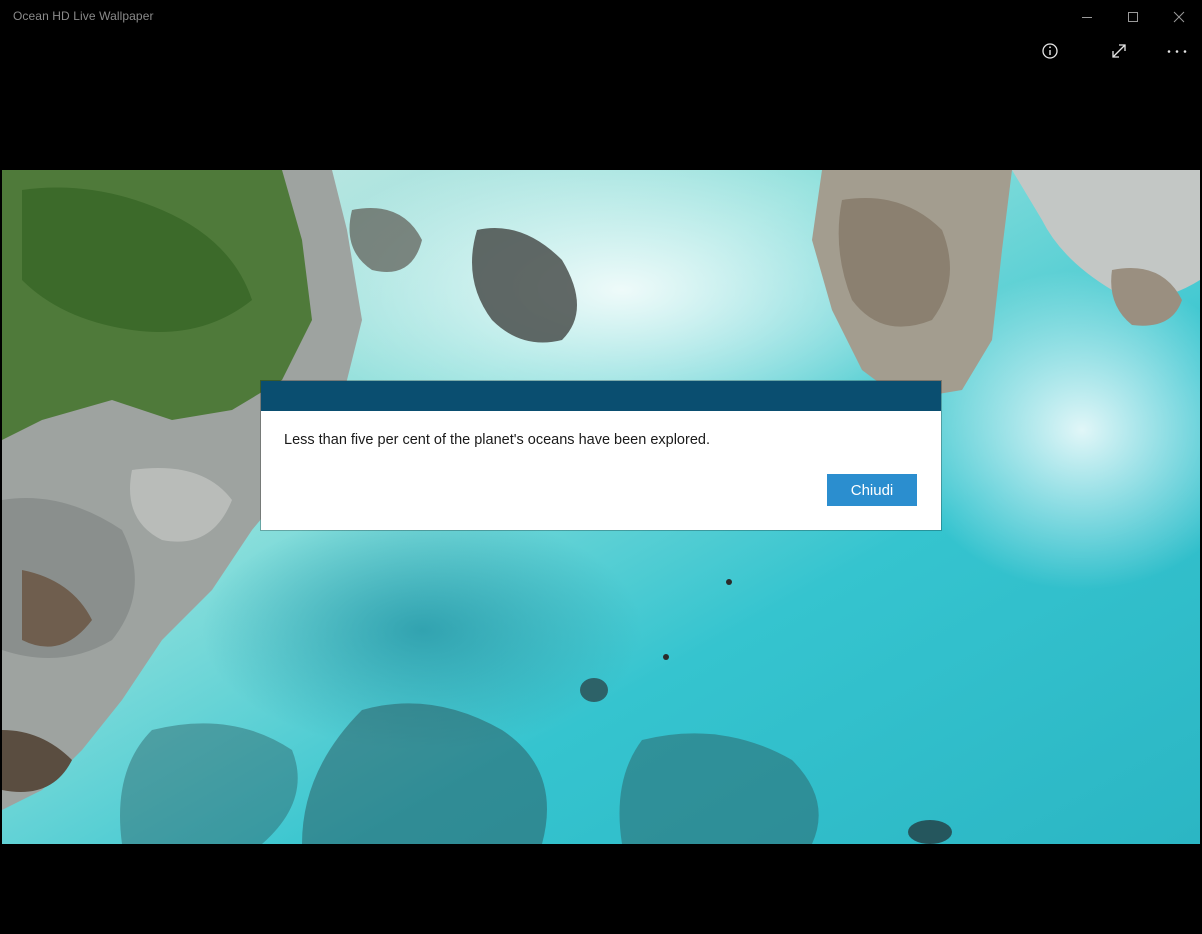 This screenshot has width=1202, height=934. I want to click on maximize-icon, so click(1133, 17).